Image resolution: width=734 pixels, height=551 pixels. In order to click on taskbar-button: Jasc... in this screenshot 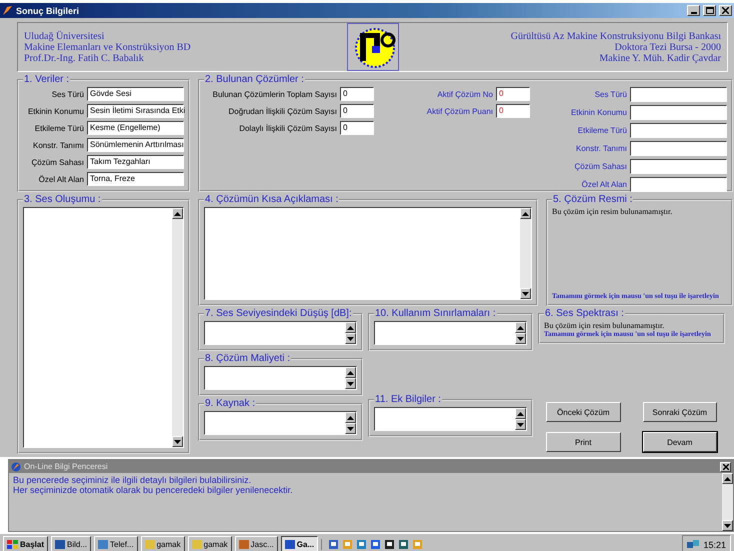, I will do `click(256, 543)`.